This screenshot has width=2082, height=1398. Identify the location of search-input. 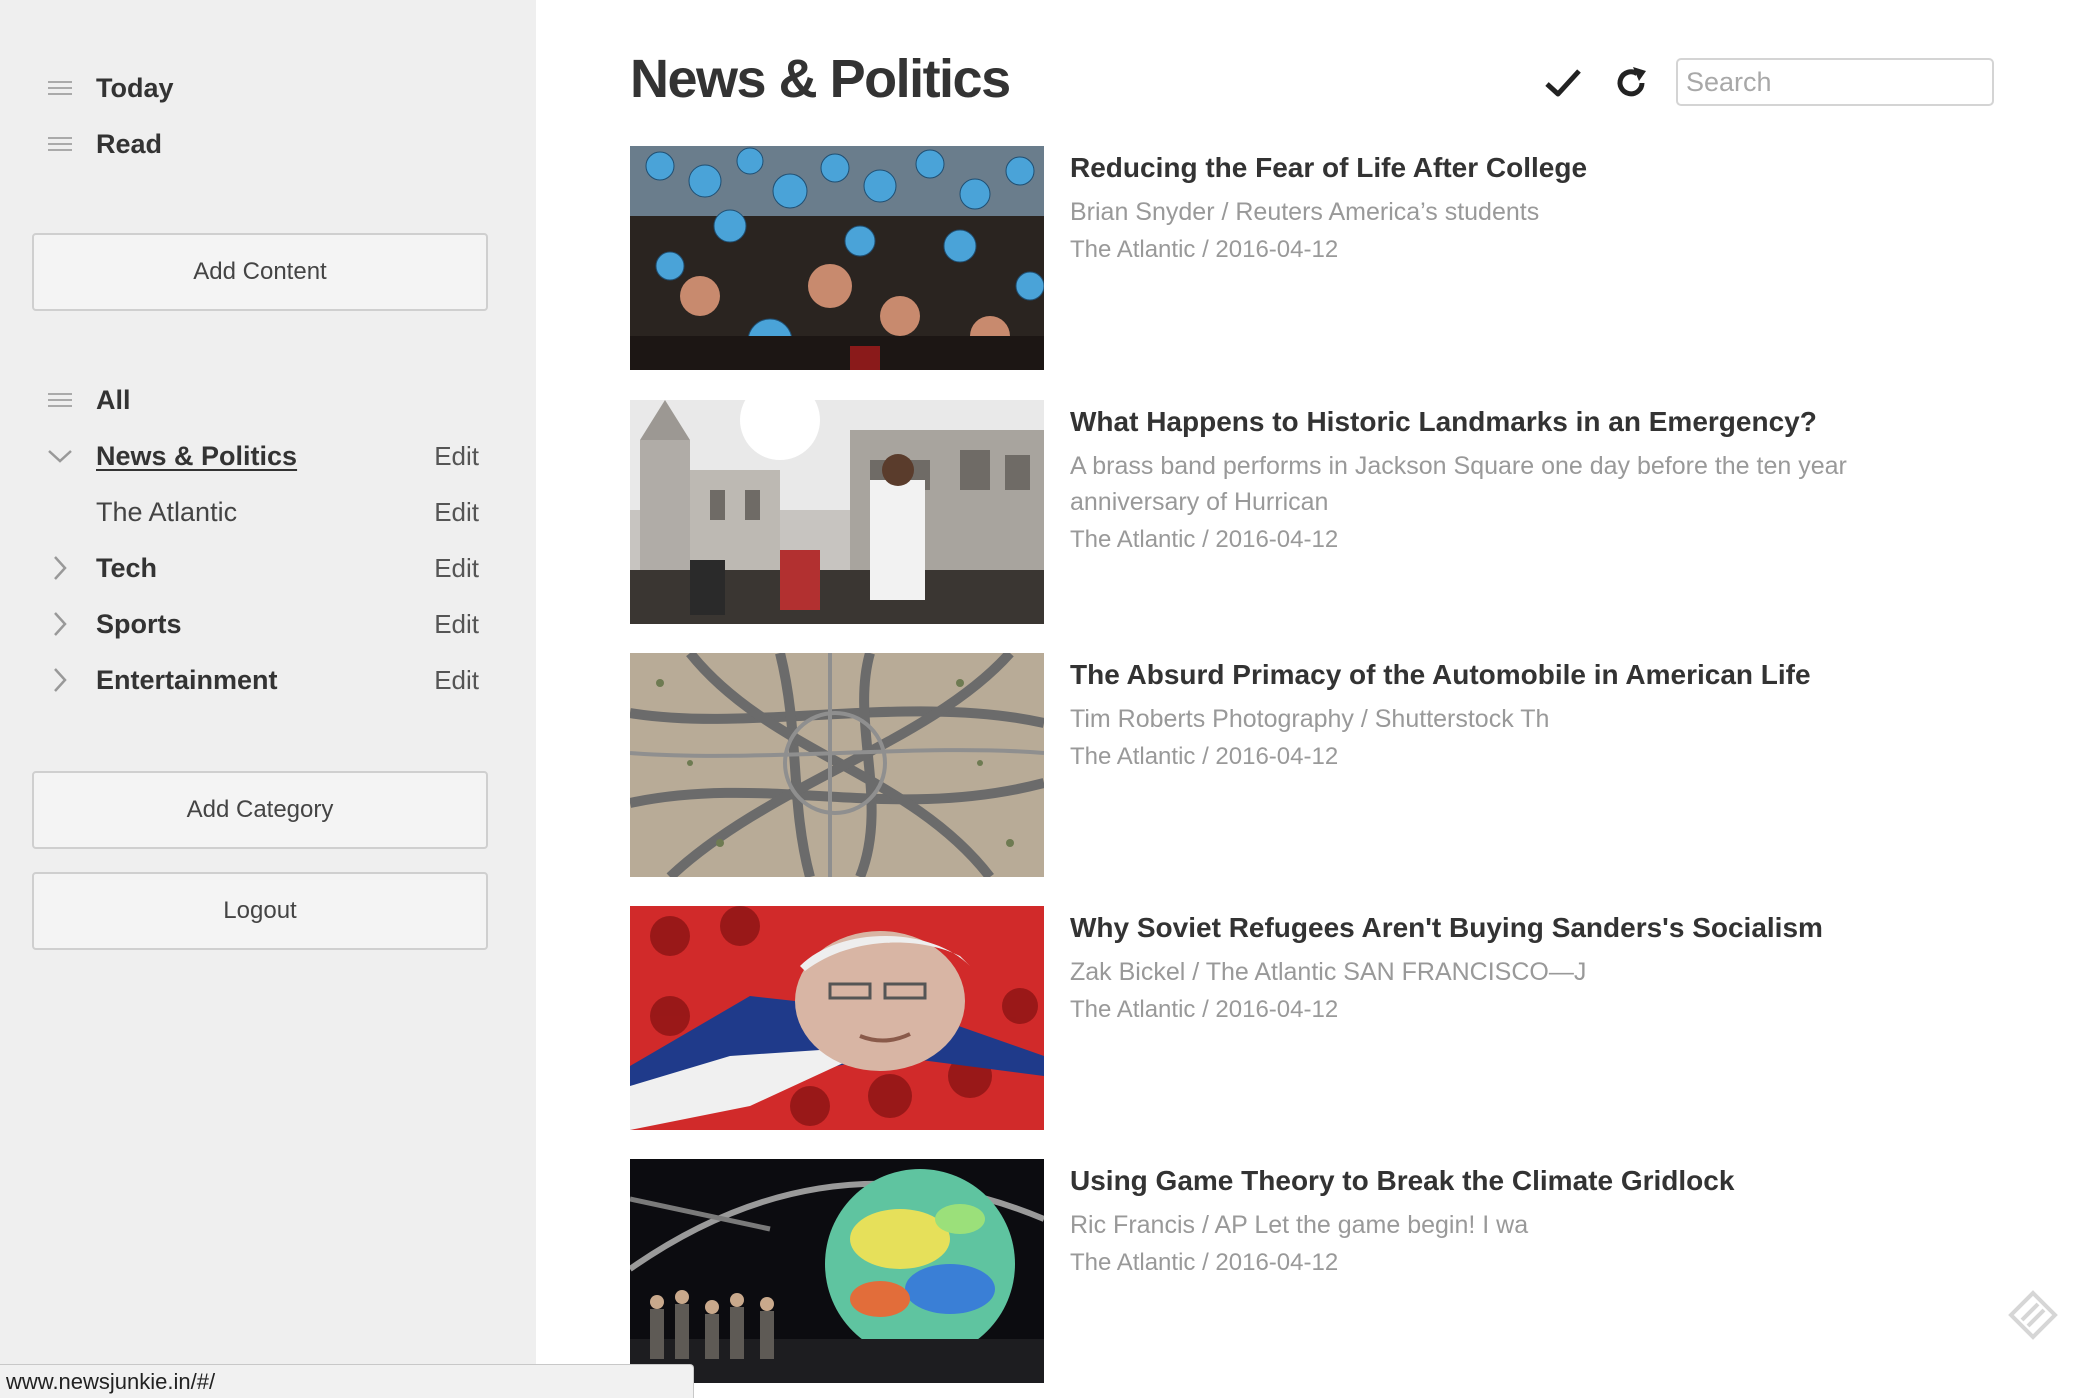
(1835, 82).